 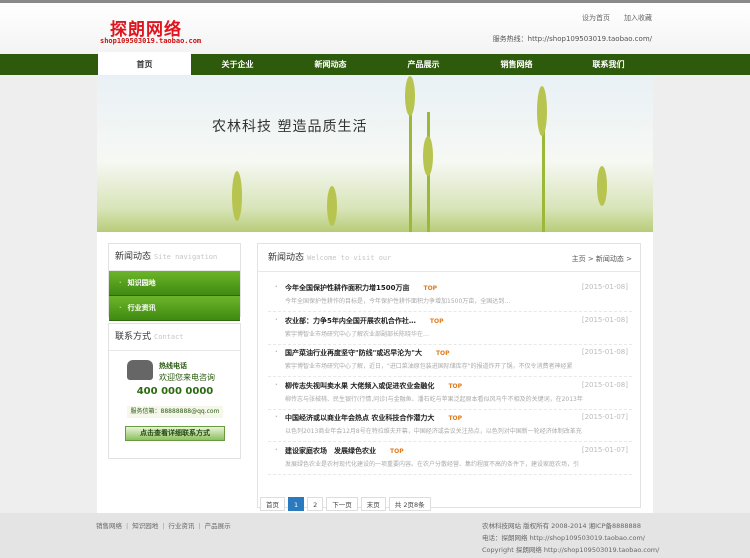 I want to click on hotline: 服务热线：http://shop109503019.taobao.com/, so click(x=572, y=39).